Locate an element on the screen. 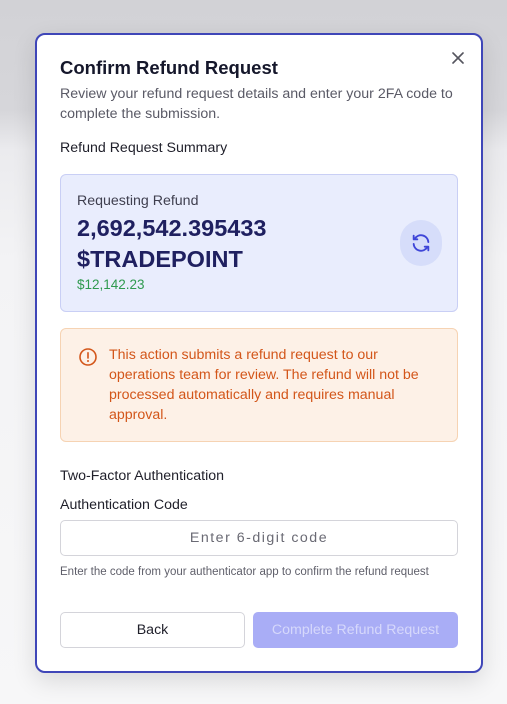  back-button: Back is located at coordinates (152, 630).